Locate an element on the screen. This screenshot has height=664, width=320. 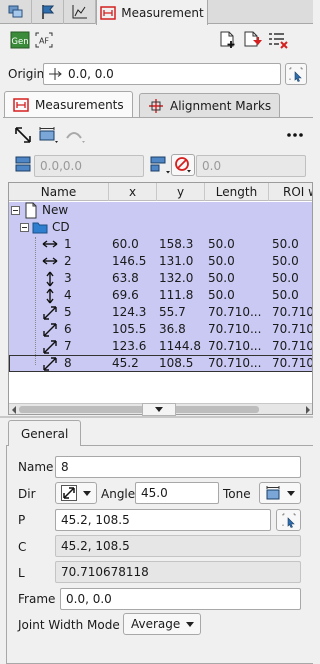
measurement-icon is located at coordinates (108, 12).